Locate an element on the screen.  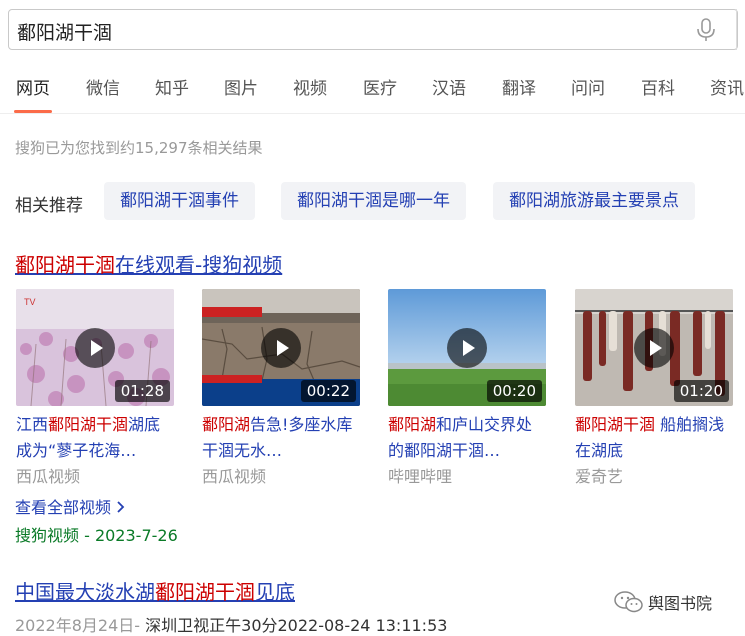
search-divider is located at coordinates (736, 29).